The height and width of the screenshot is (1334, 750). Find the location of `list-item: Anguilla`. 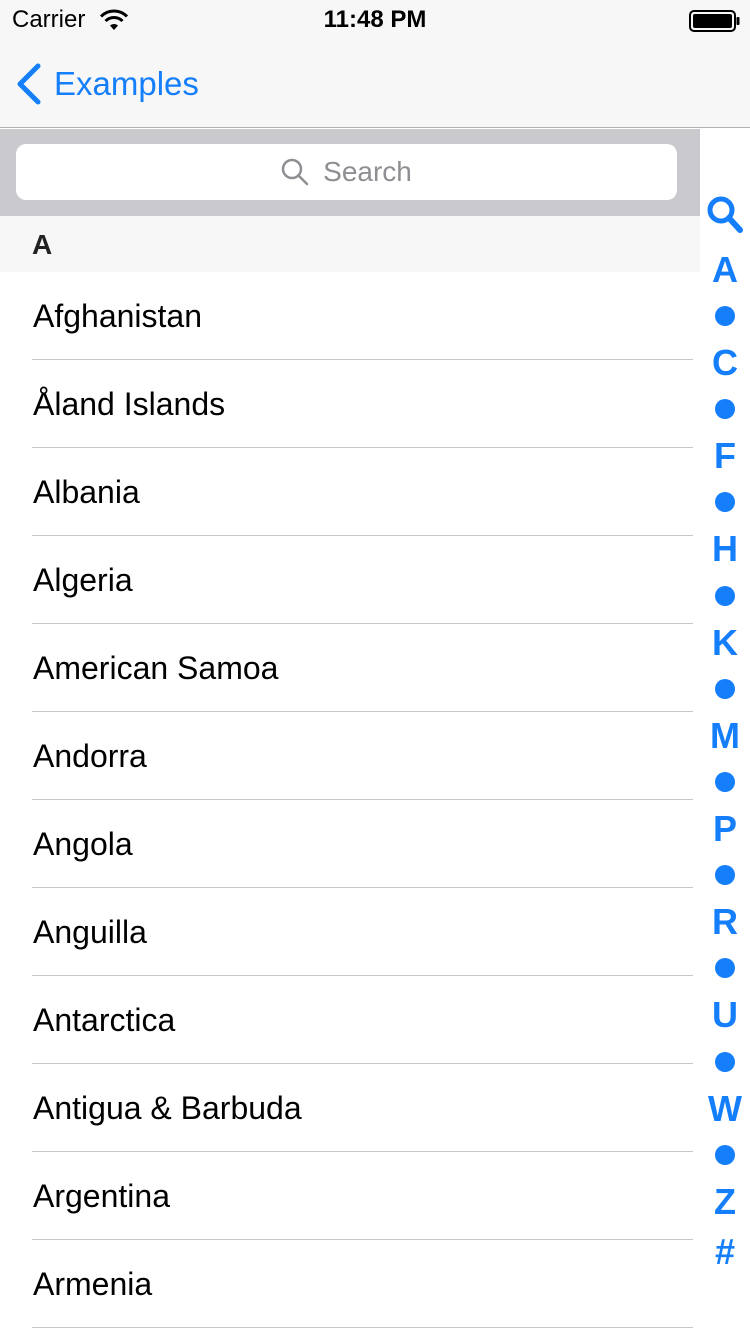

list-item: Anguilla is located at coordinates (350, 932).